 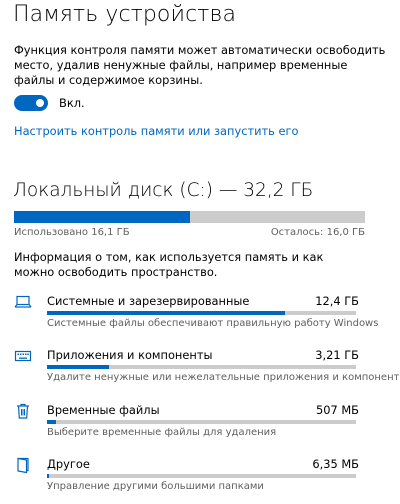 What do you see at coordinates (130, 355) in the screenshot?
I see `category-name: Приложения и компоненты` at bounding box center [130, 355].